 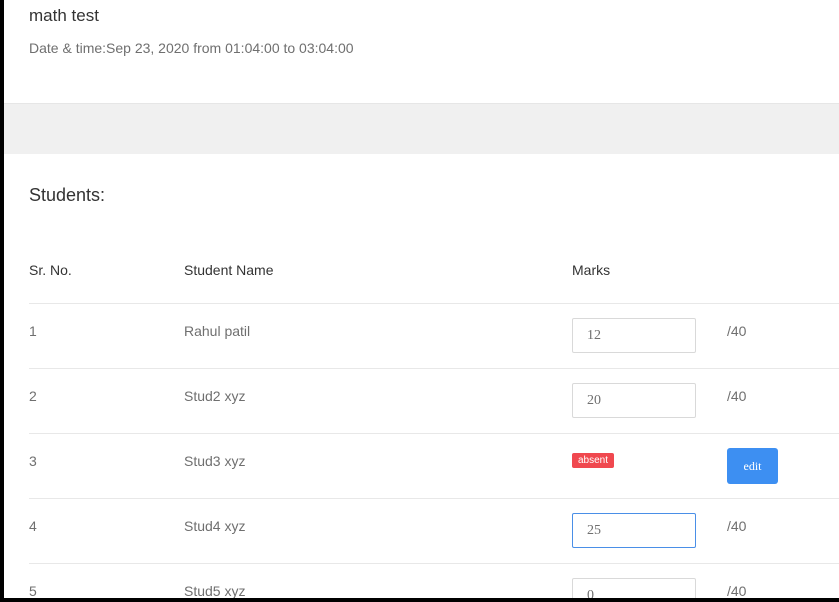 I want to click on column-header-name: Student Name, so click(x=229, y=270).